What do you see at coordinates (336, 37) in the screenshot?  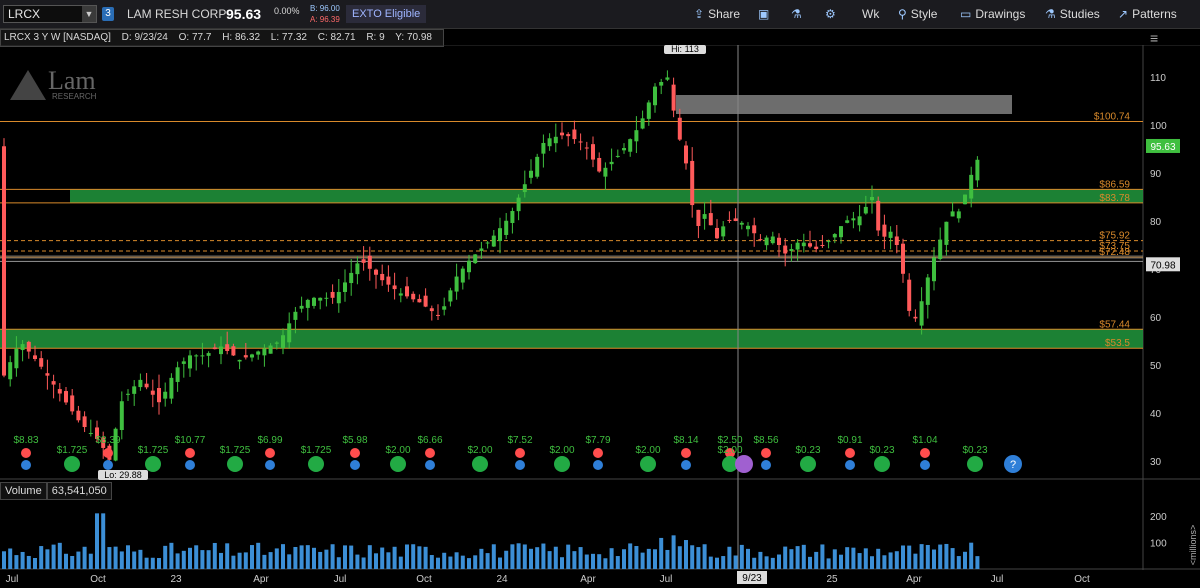 I see `info-close: C: 82.71` at bounding box center [336, 37].